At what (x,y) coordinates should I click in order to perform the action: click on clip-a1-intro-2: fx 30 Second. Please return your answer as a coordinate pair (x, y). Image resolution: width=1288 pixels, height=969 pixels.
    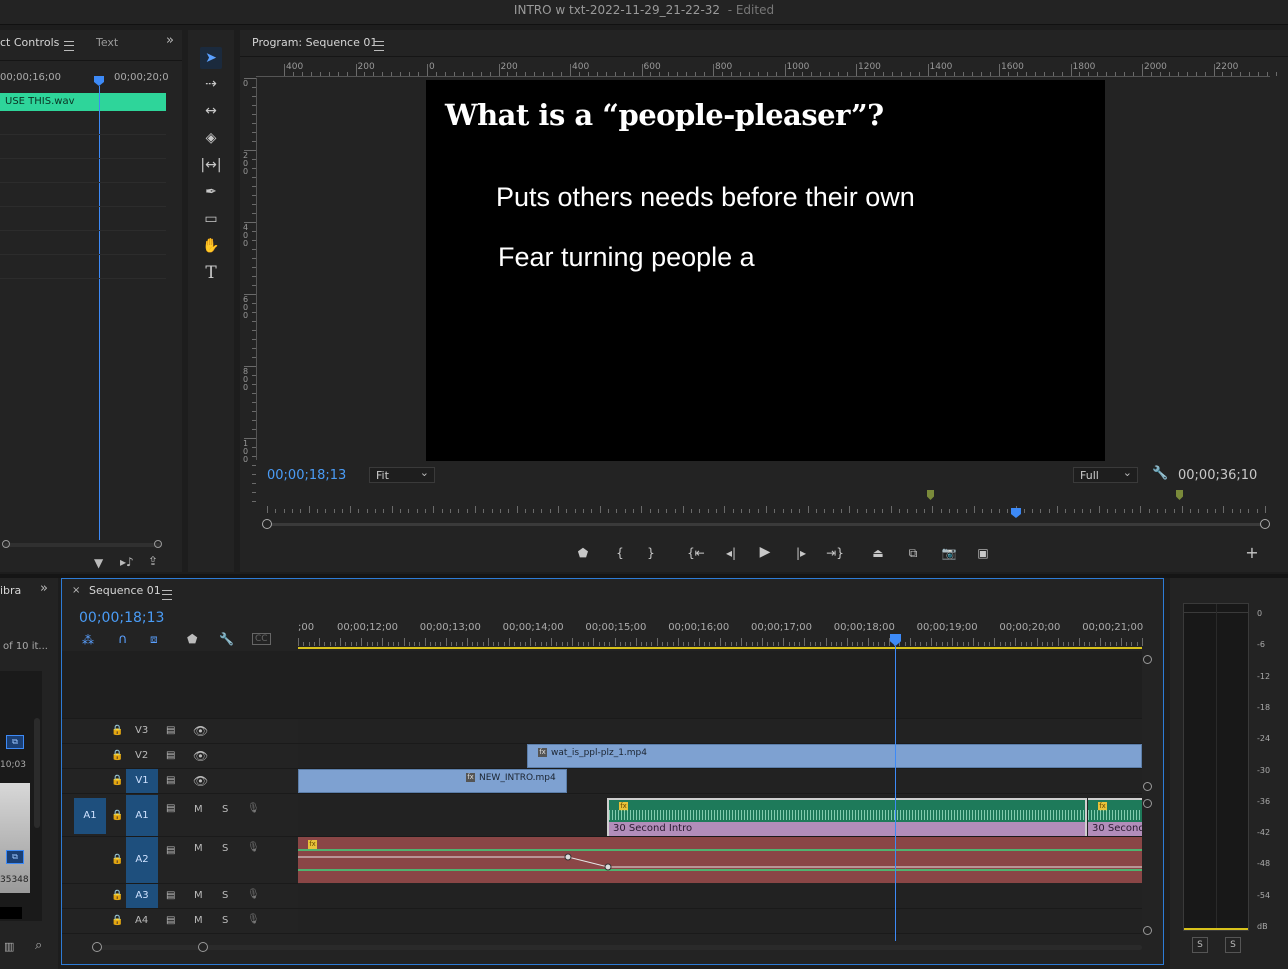
    Looking at the image, I should click on (1115, 817).